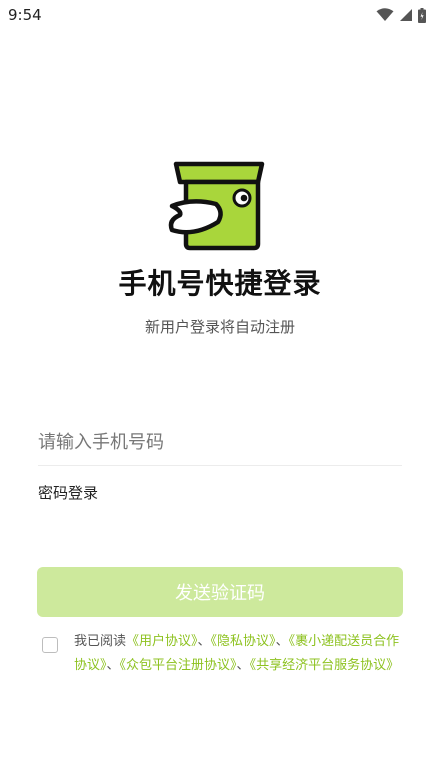 The height and width of the screenshot is (770, 440). I want to click on send-verification-code-button: 发送验证码, so click(220, 592).